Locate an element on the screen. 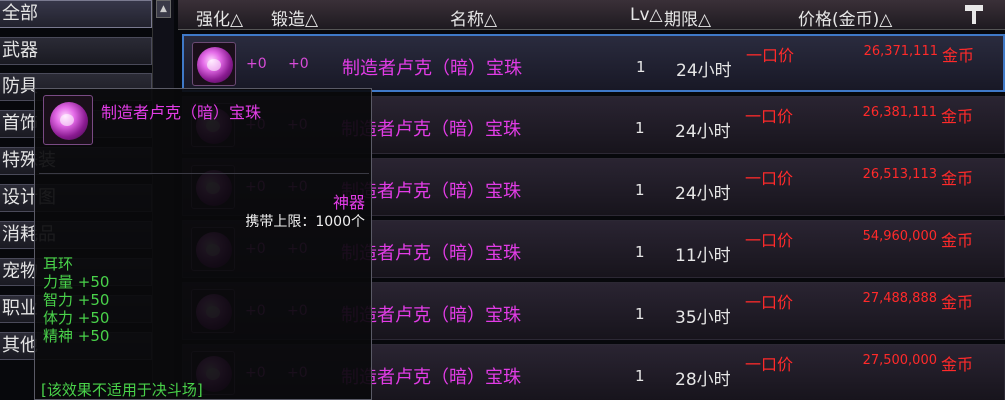 The height and width of the screenshot is (400, 1005). sort-level: Lv△ is located at coordinates (646, 15).